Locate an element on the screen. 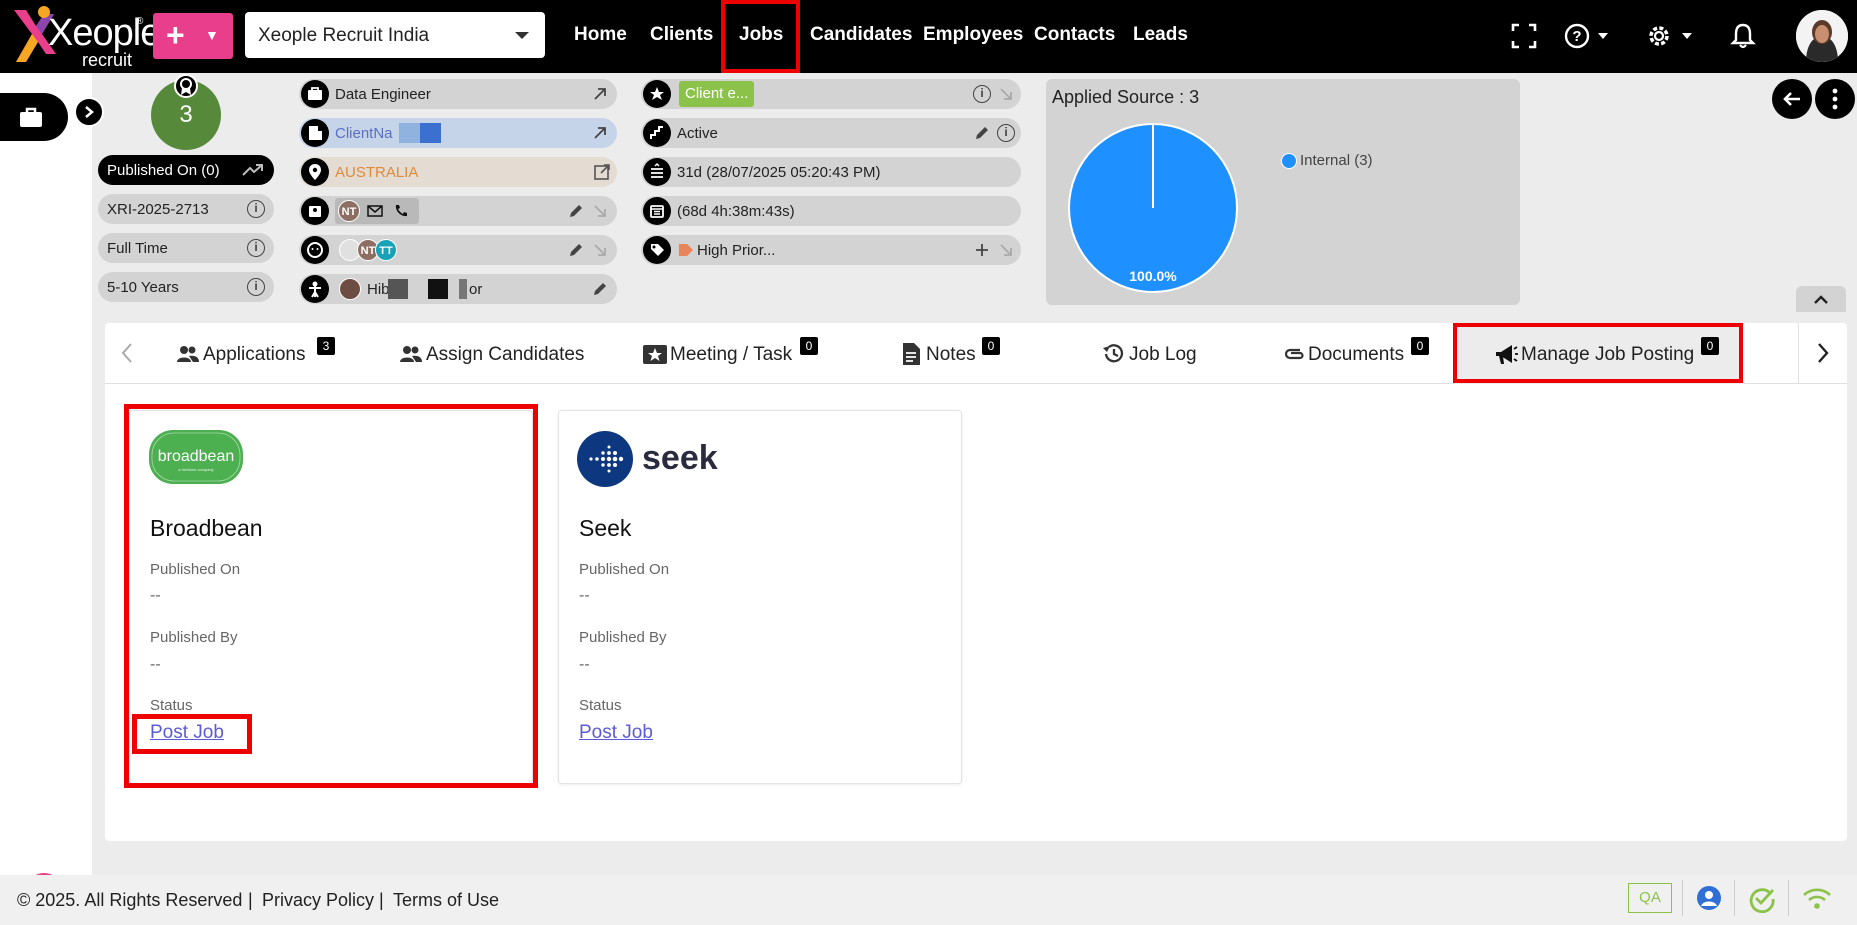 This screenshot has width=1857, height=925. user-avatar is located at coordinates (1822, 36).